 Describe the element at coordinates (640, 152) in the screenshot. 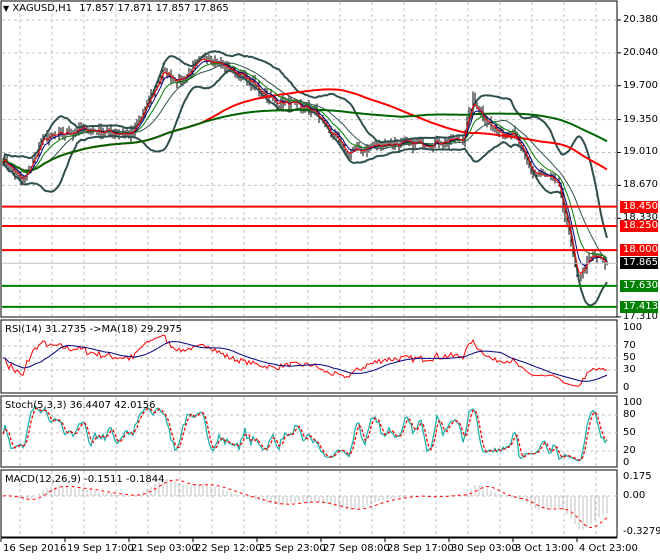

I see `price-axis-label: 19.010` at that location.